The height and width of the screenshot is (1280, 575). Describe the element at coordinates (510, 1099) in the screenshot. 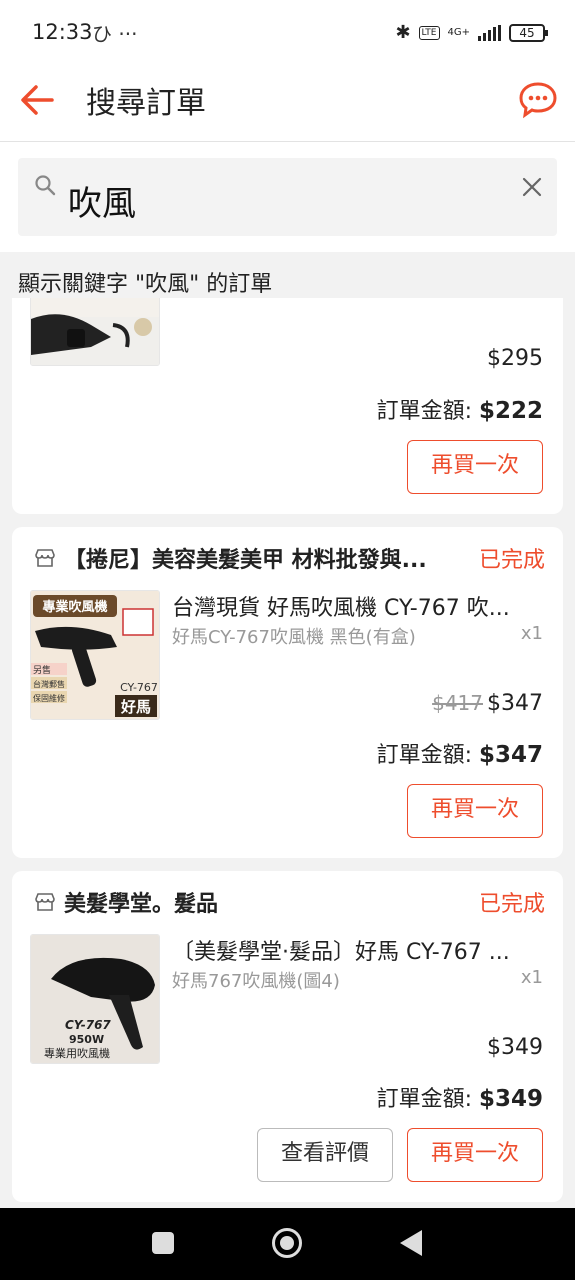

I see `total-value: $349` at that location.